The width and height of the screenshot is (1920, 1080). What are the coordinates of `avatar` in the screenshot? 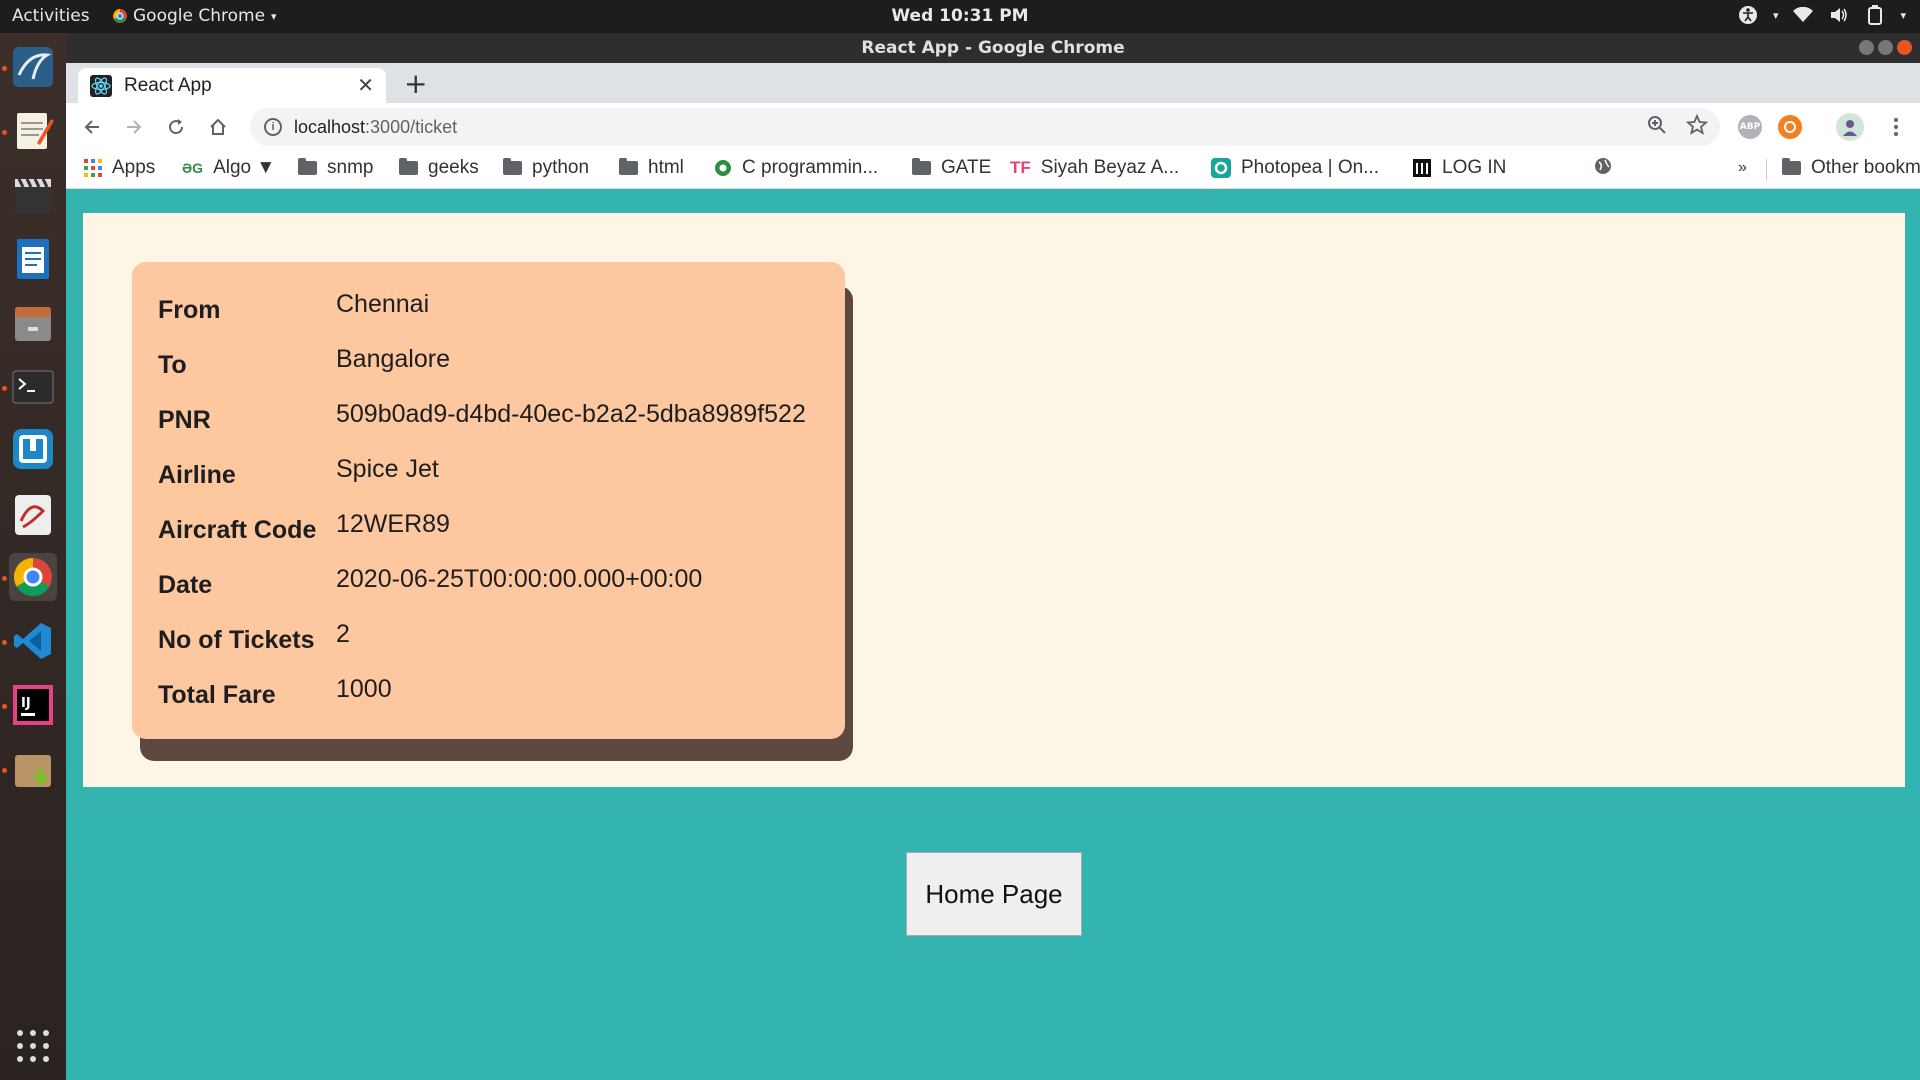 It's located at (1850, 127).